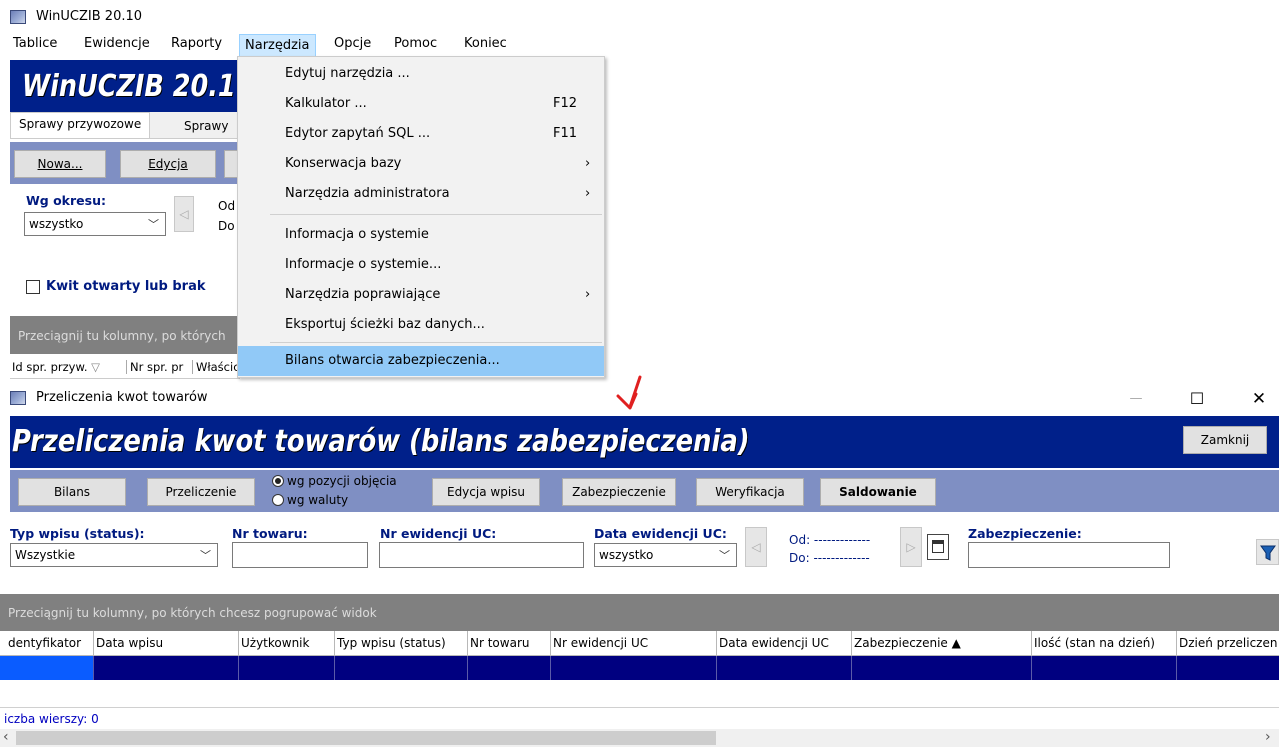 Image resolution: width=1279 pixels, height=749 pixels. I want to click on col-nr-towaru: Nr towaru, so click(508, 643).